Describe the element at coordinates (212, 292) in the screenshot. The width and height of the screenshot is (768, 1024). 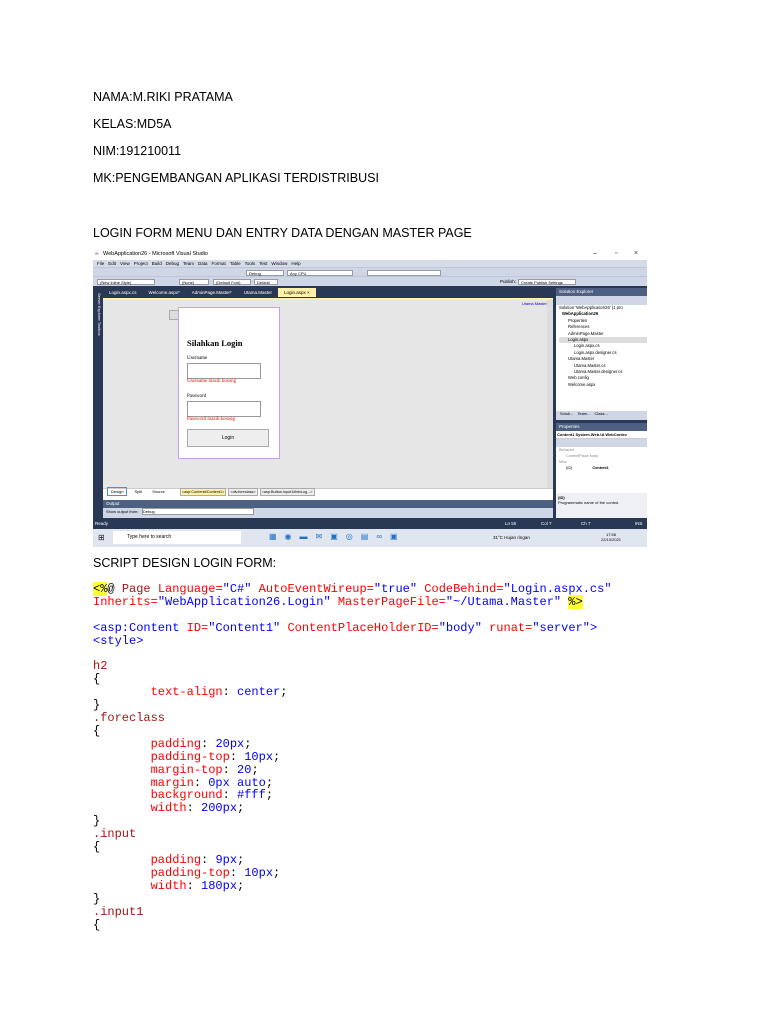
I see `tab: AdminPage.Master*` at that location.